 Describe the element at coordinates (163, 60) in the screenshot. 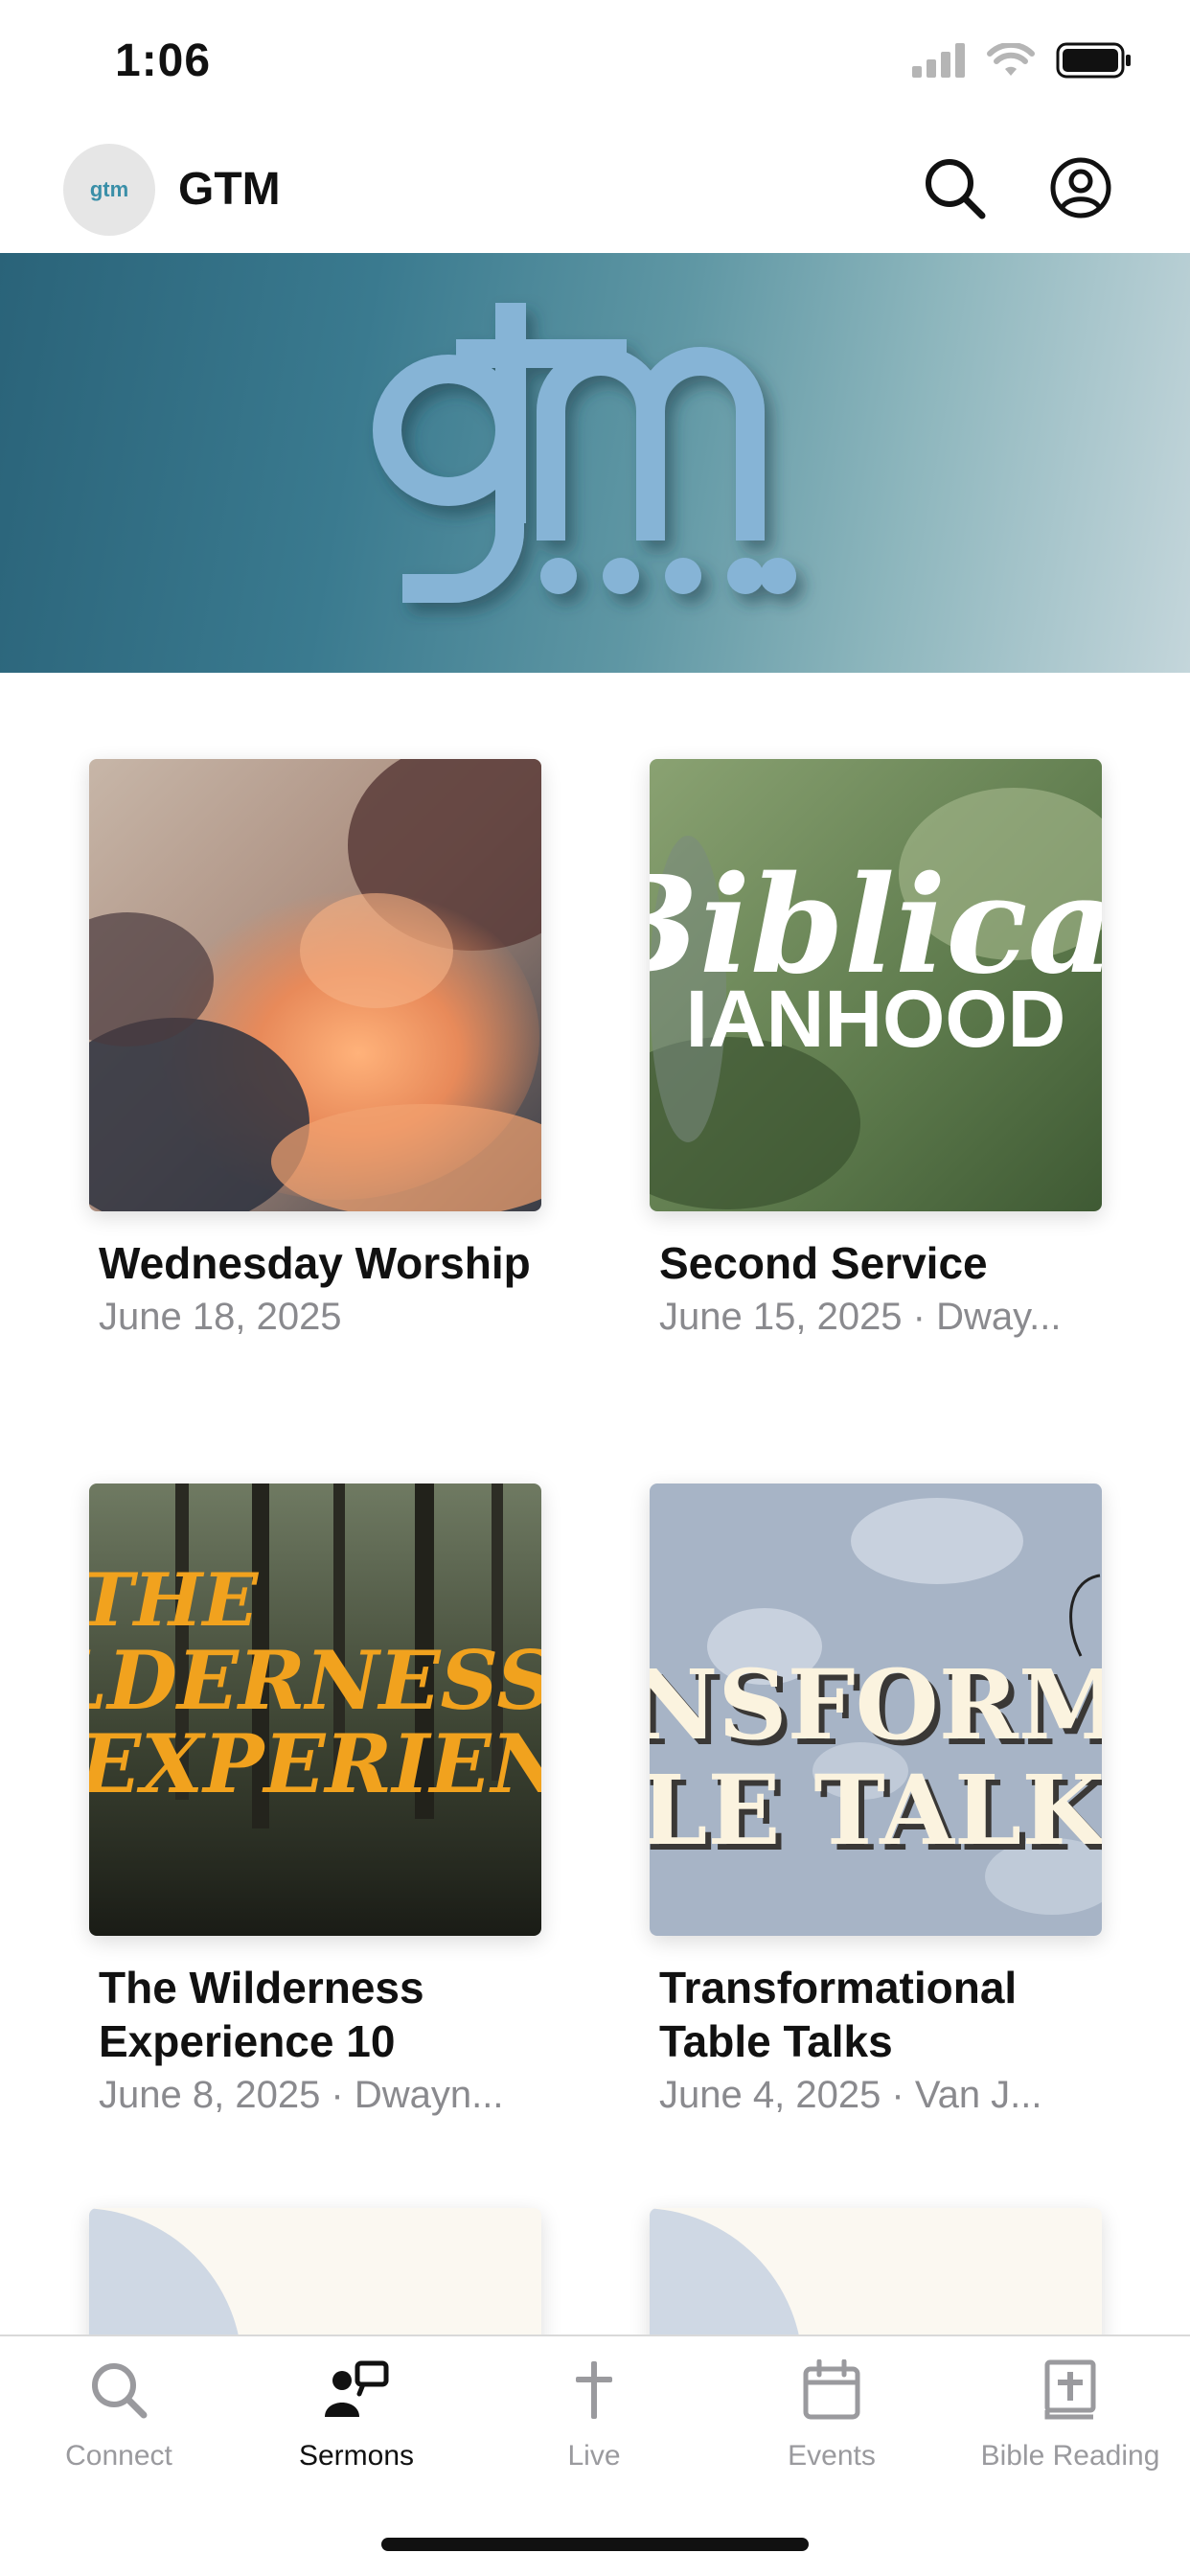

I see `status-time: 1:06` at that location.